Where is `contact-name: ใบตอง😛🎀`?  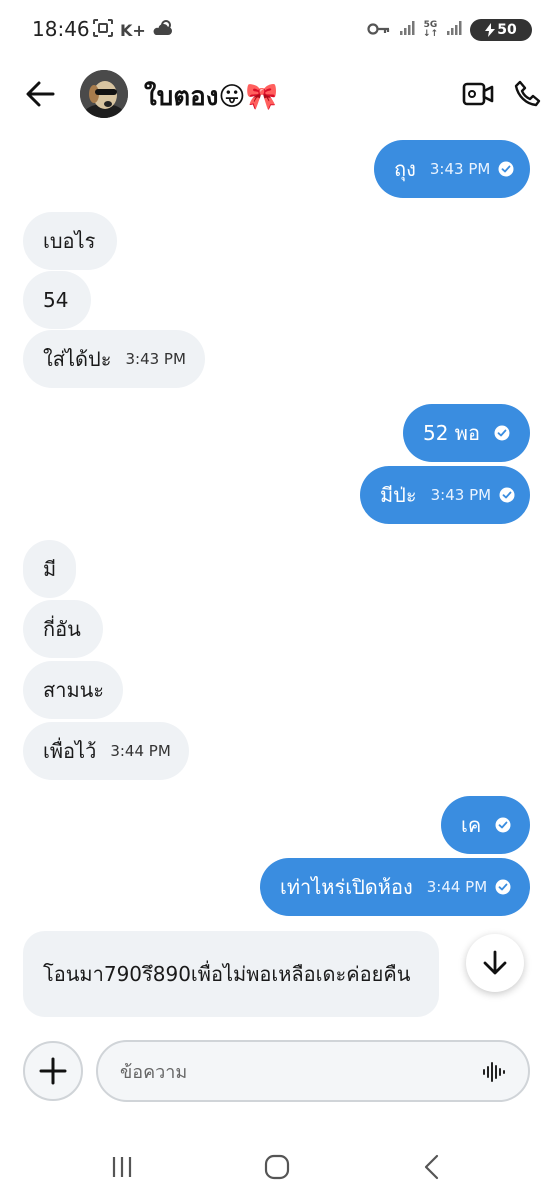 contact-name: ใบตอง😛🎀 is located at coordinates (211, 96).